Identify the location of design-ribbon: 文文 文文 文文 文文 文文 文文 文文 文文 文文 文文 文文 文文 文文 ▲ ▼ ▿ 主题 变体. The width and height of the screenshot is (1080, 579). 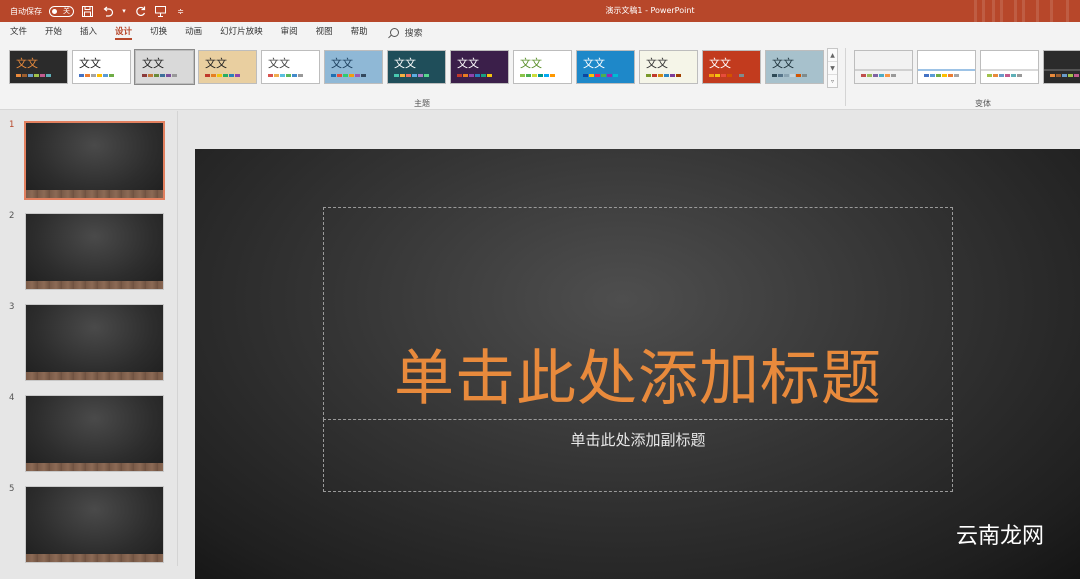
(540, 76).